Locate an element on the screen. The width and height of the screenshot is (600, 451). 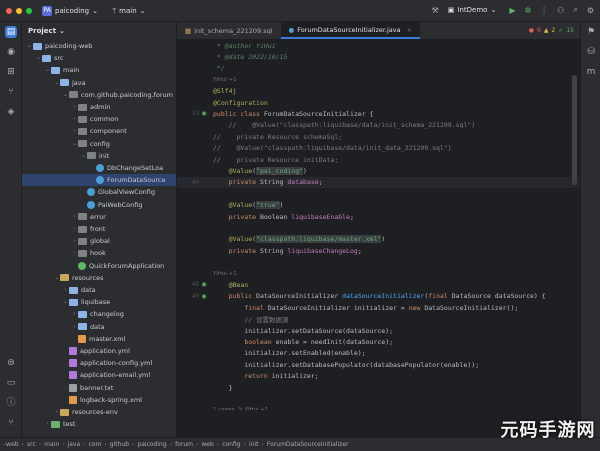
breadcrumb-item: web is located at coordinates (207, 444).